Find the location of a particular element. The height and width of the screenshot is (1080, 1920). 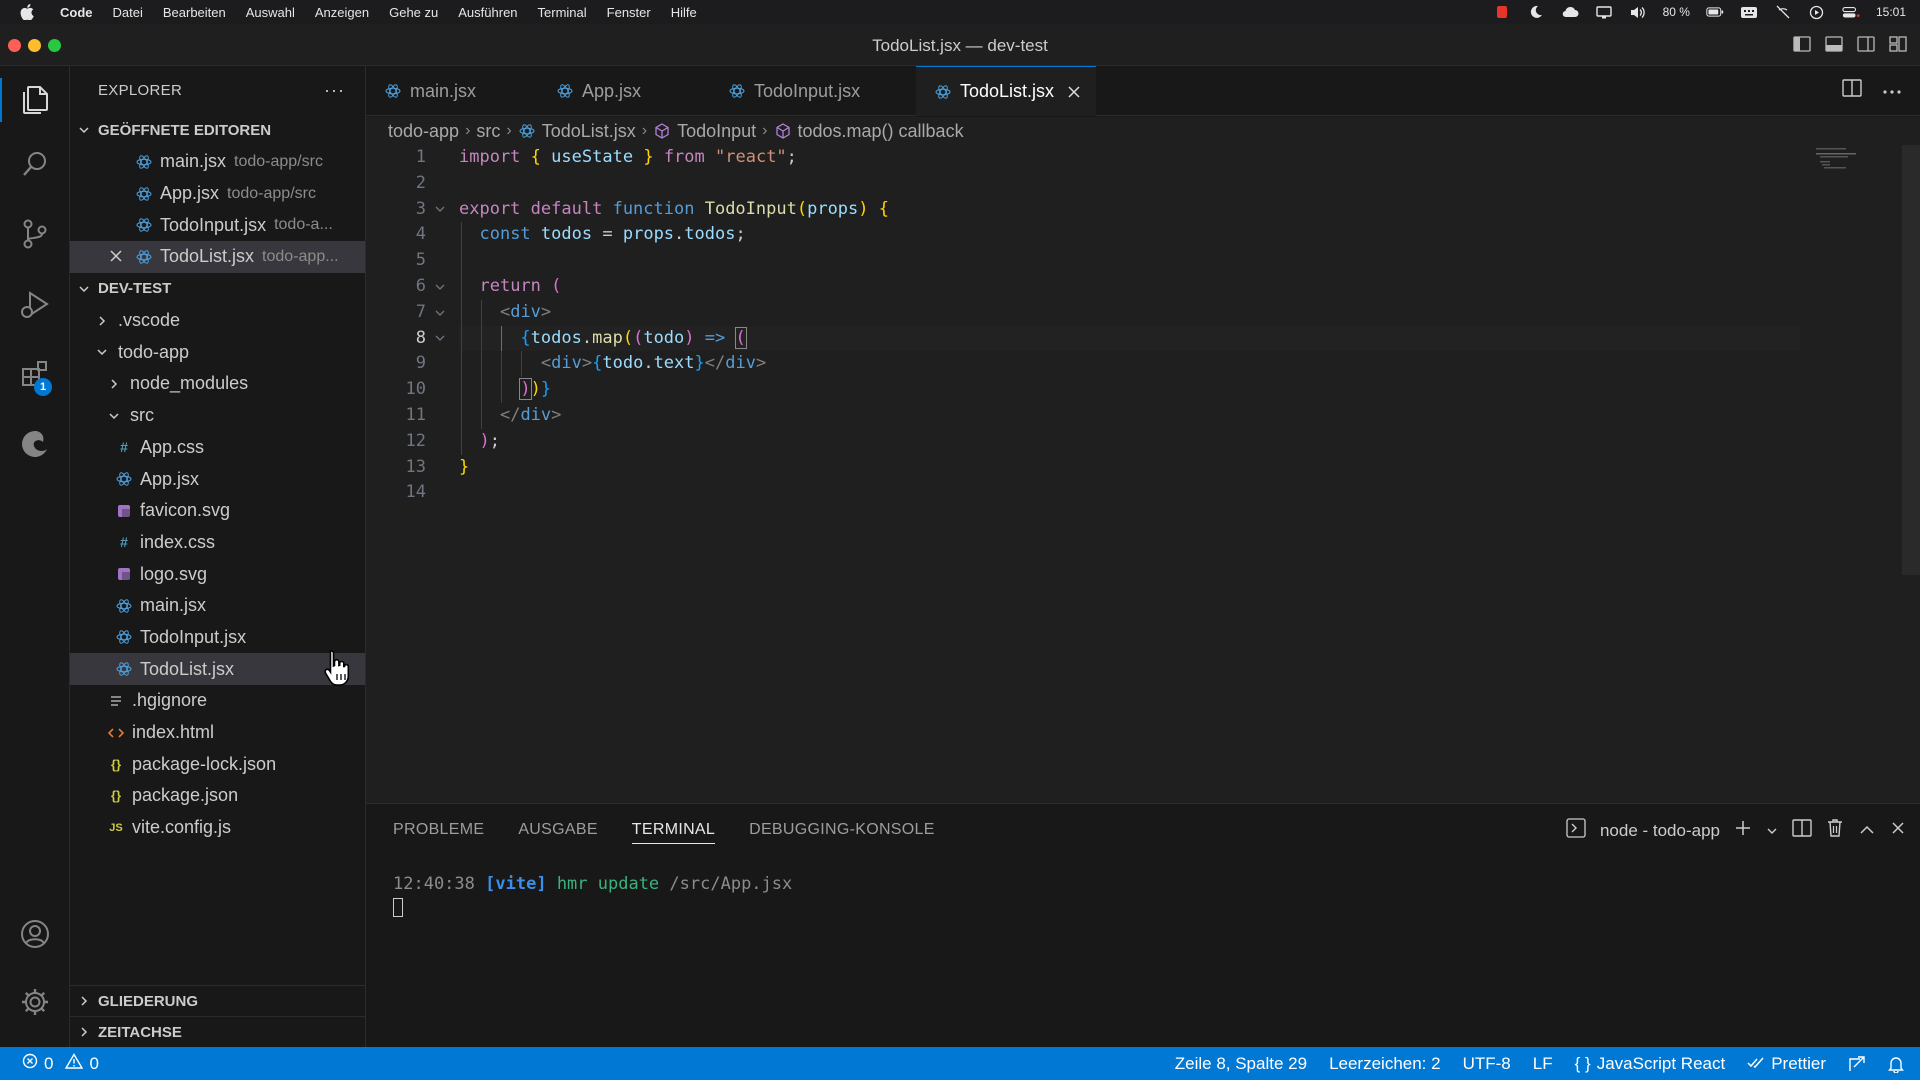

tree-file: {} package-lock.json is located at coordinates (217, 764).